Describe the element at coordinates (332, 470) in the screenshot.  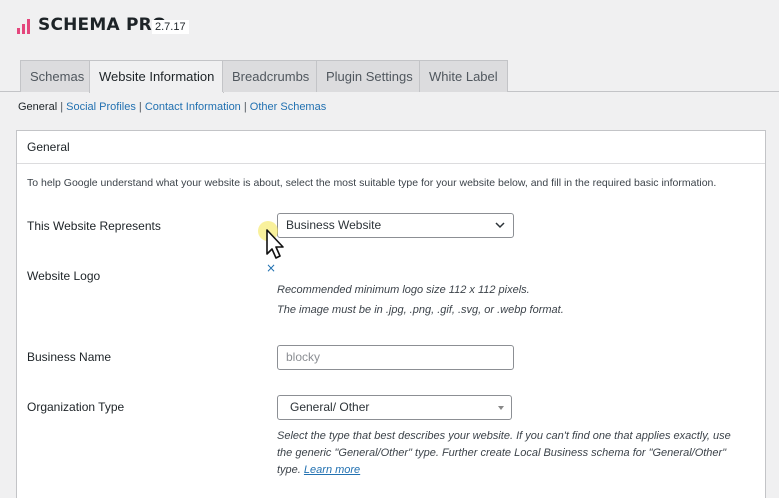
I see `learn-more-link: Learn more` at that location.